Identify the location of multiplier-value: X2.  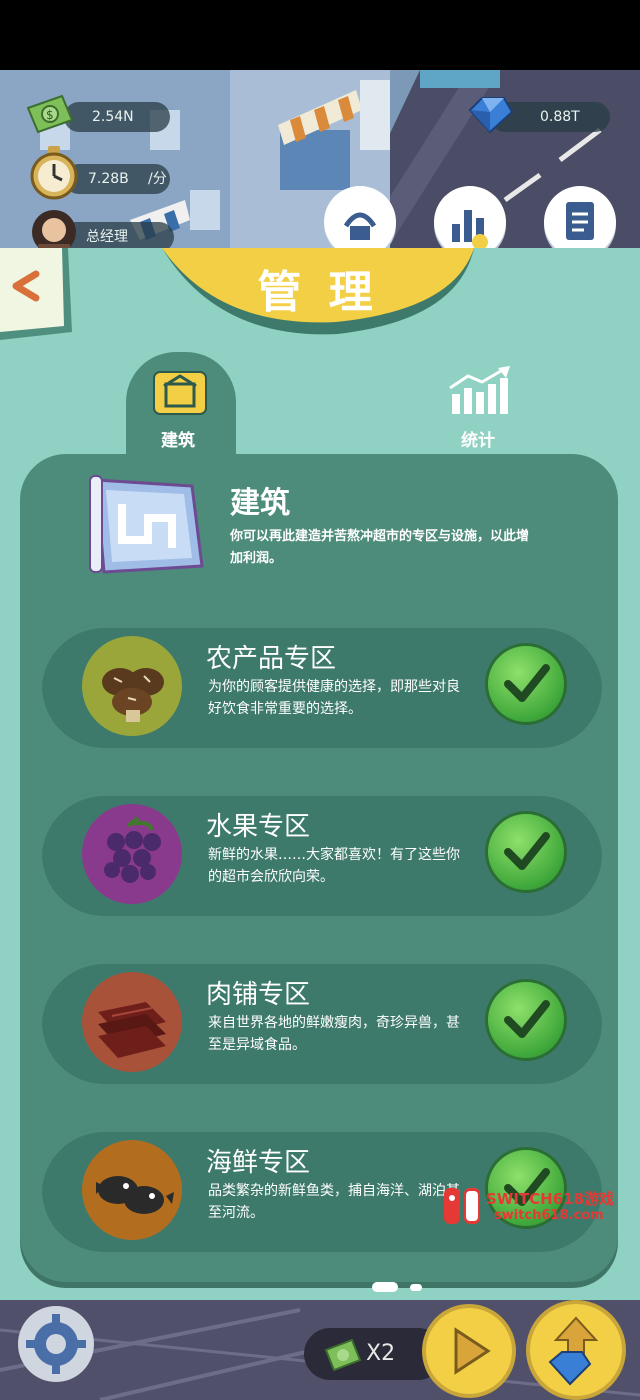
(381, 1353).